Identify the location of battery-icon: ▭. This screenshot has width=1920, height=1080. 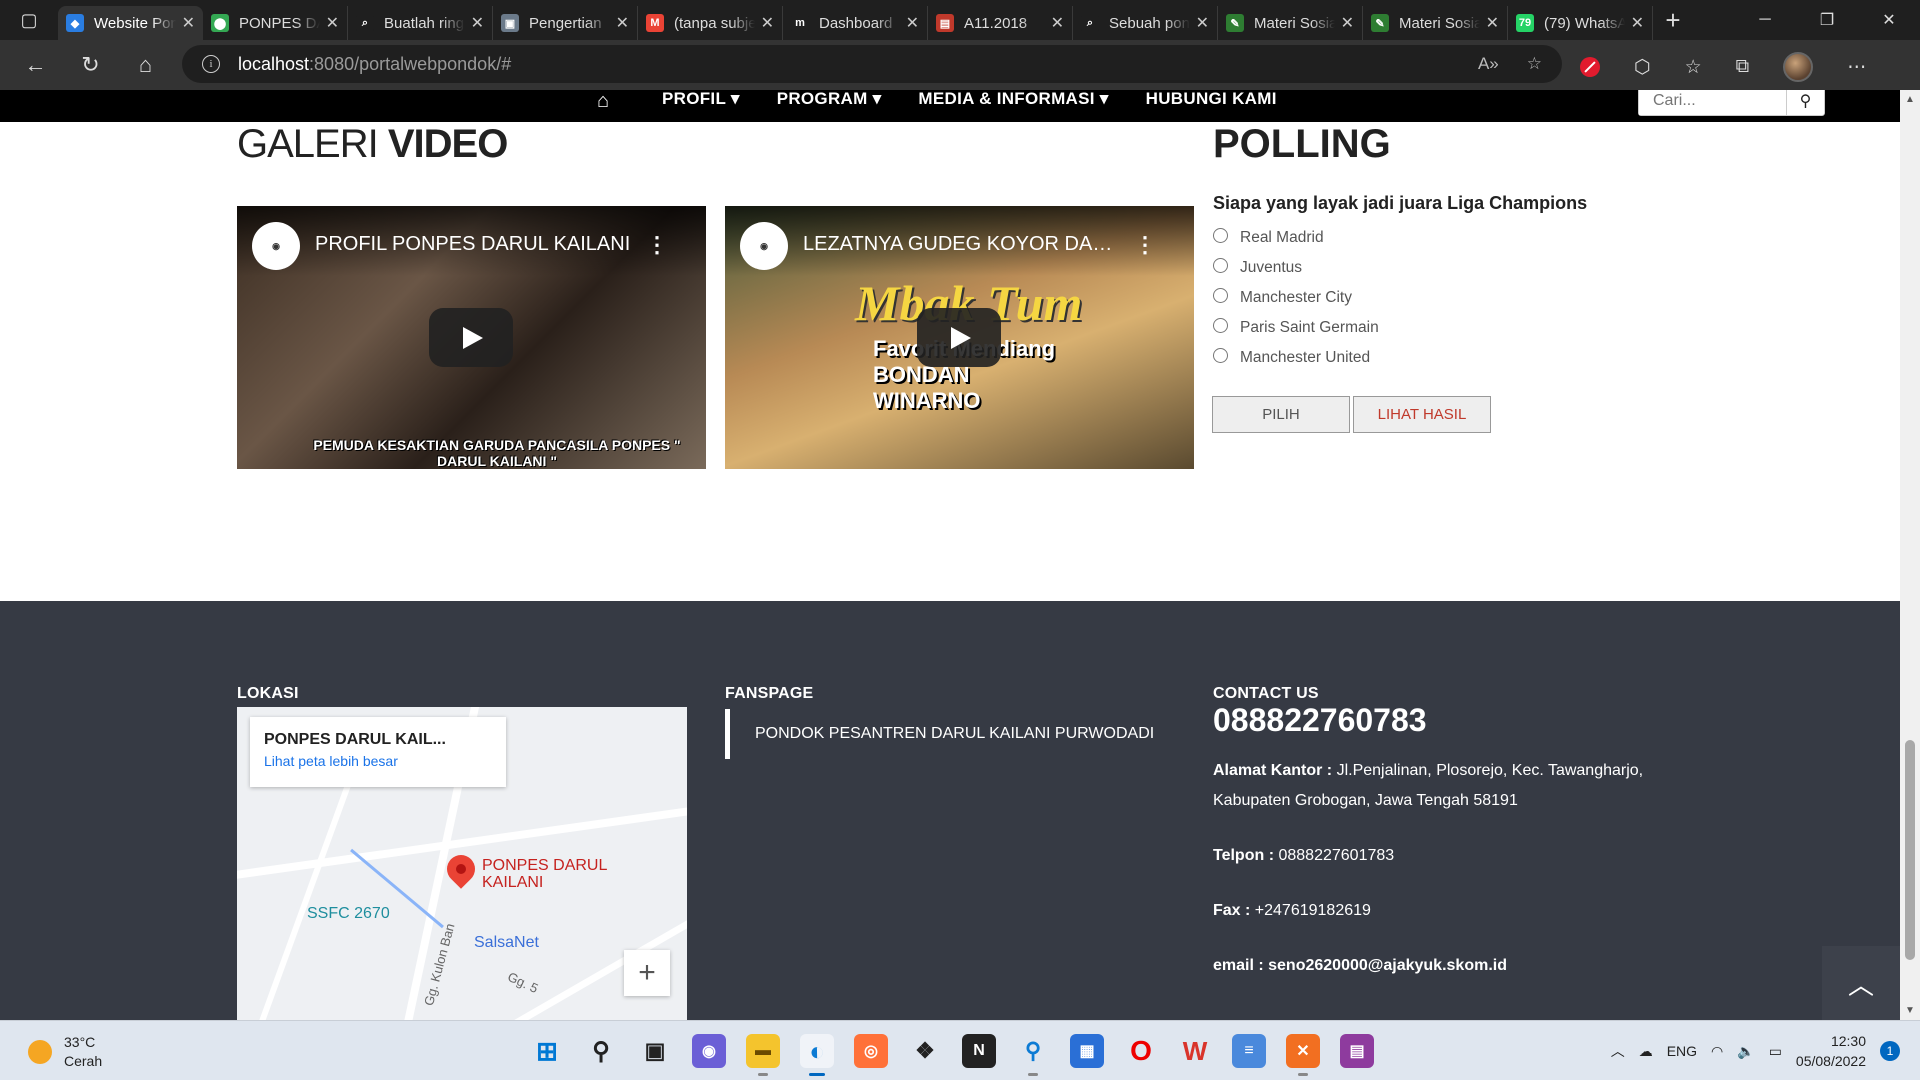
(1775, 1051).